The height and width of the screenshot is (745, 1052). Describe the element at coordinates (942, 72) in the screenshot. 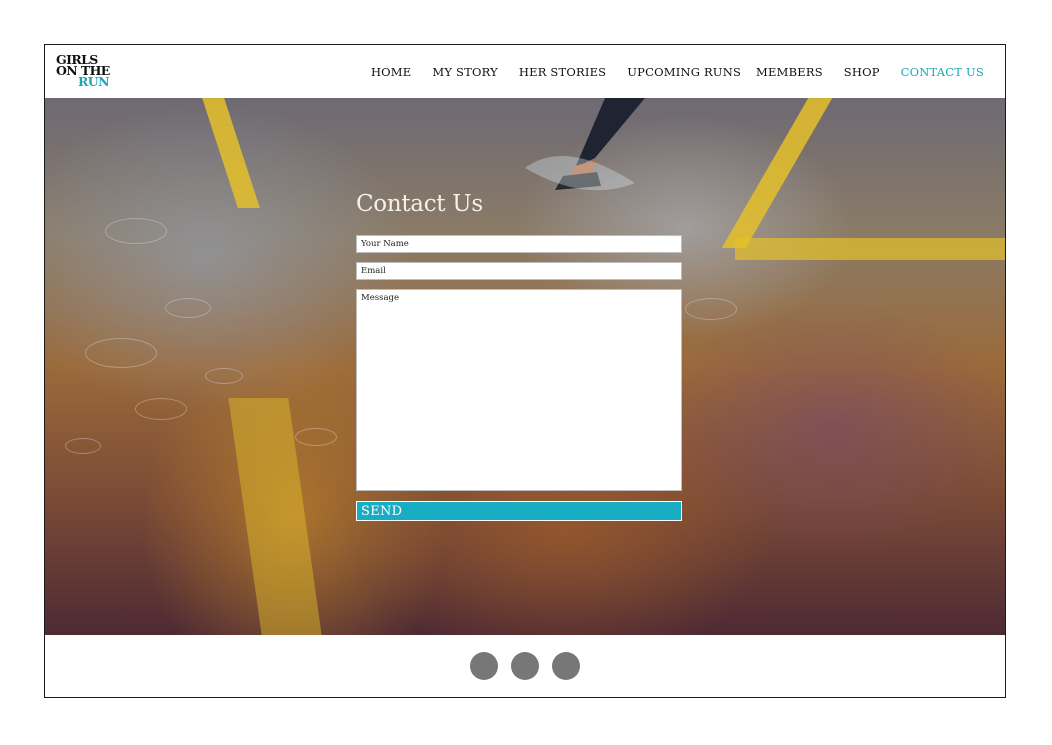

I see `nav-contact-us: CONTACT US` at that location.